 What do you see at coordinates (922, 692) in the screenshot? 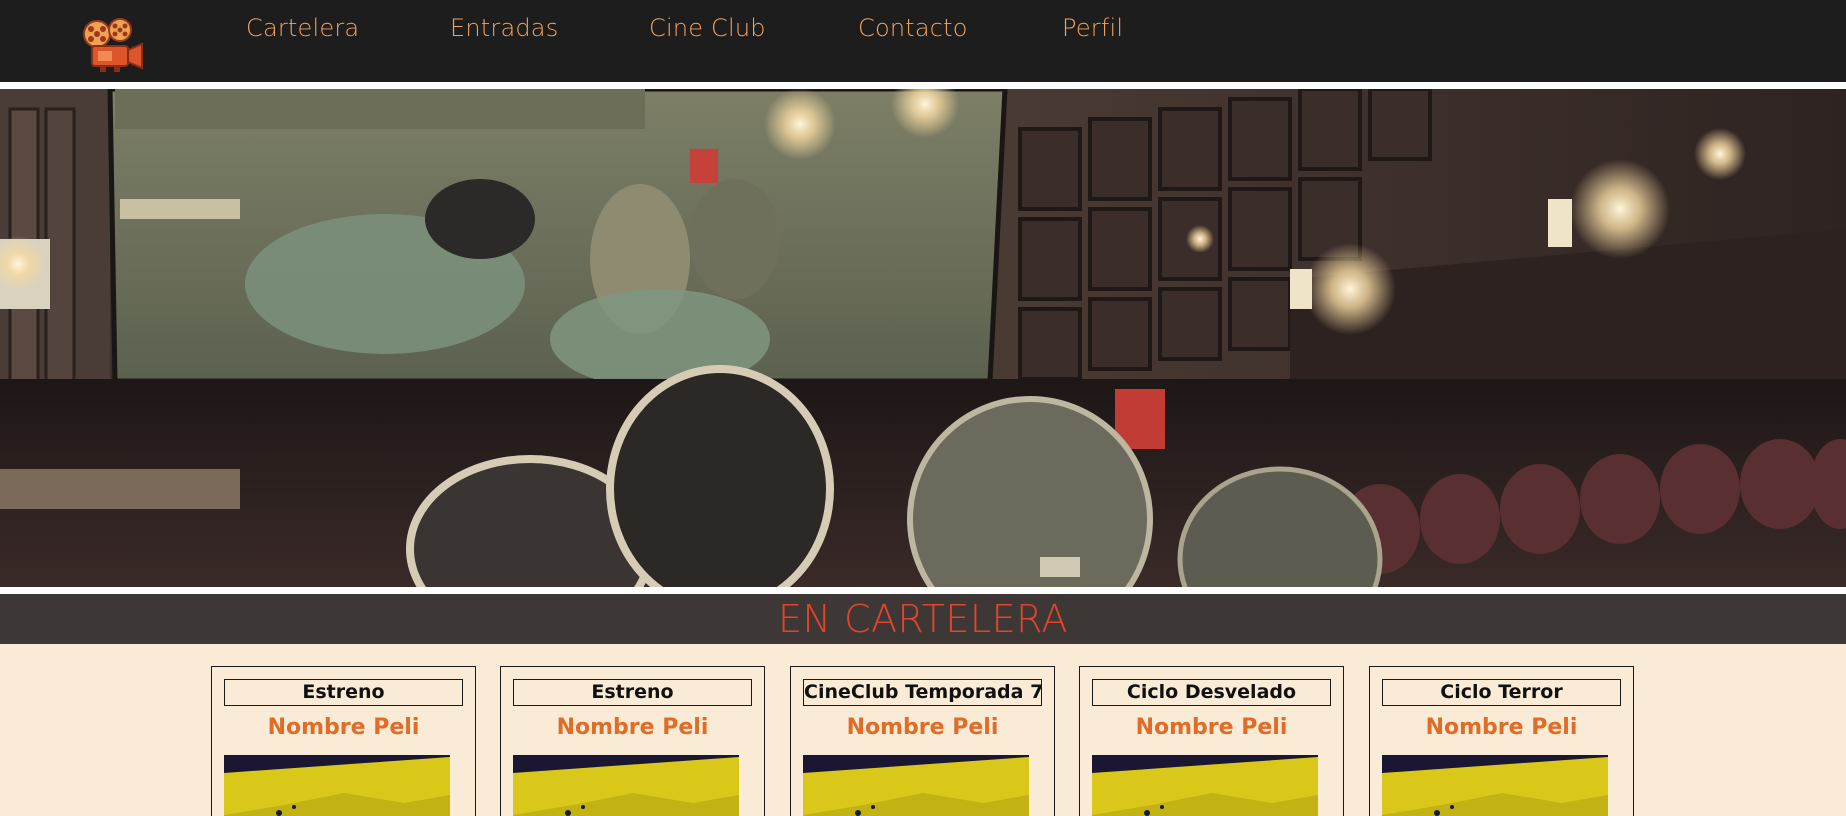
I see `card-category-tag: CineClub Temporada 71` at bounding box center [922, 692].